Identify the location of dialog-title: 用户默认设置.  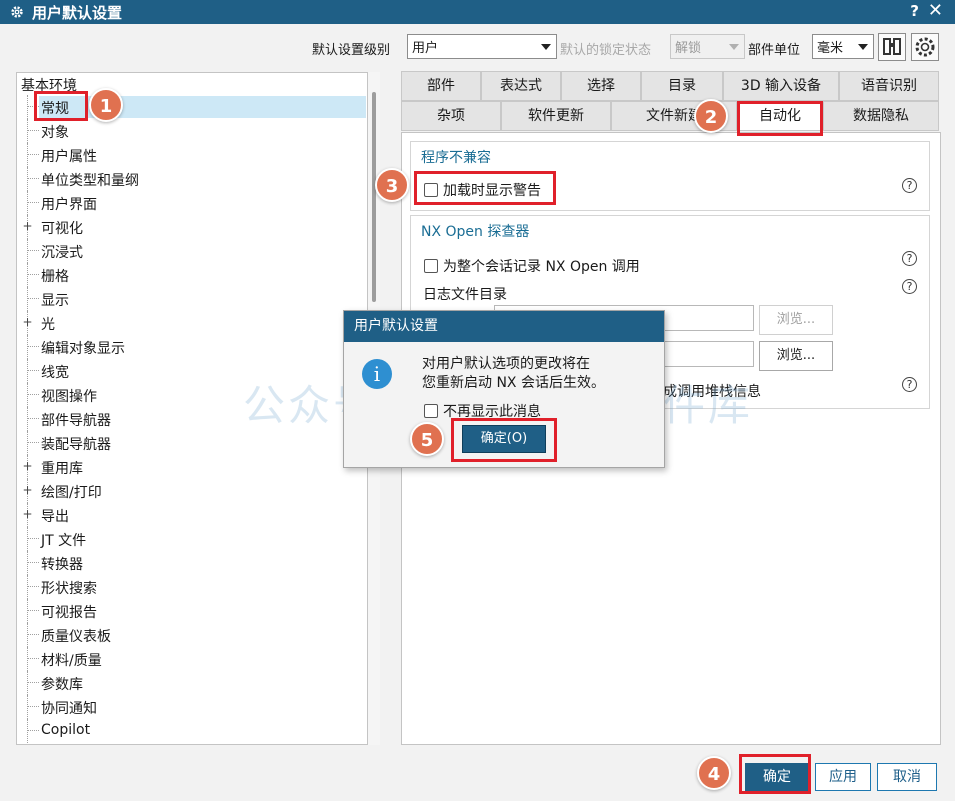
(504, 326).